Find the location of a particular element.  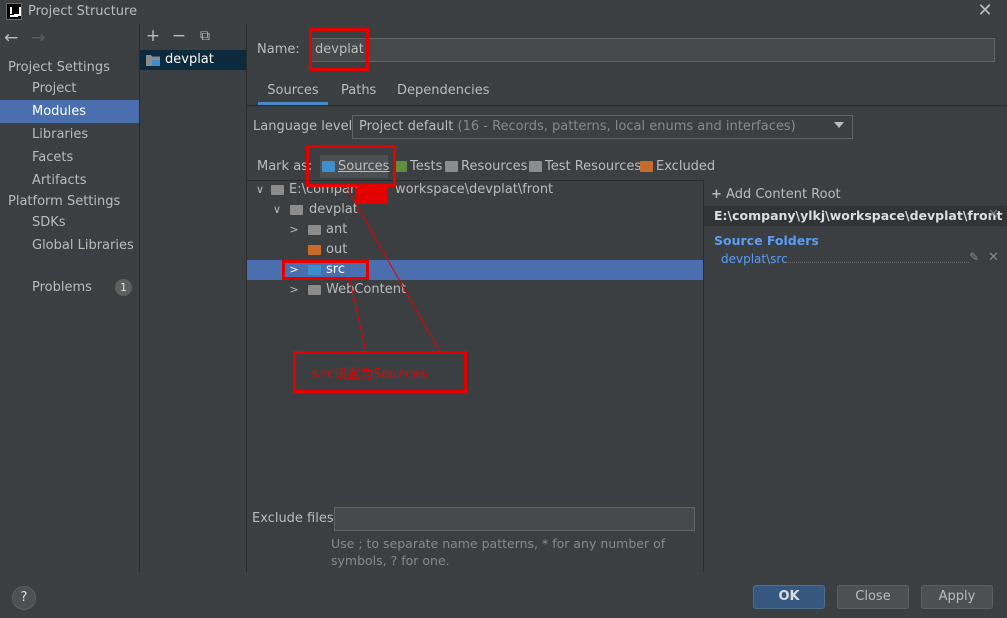

module-list-panel is located at coordinates (193, 298).